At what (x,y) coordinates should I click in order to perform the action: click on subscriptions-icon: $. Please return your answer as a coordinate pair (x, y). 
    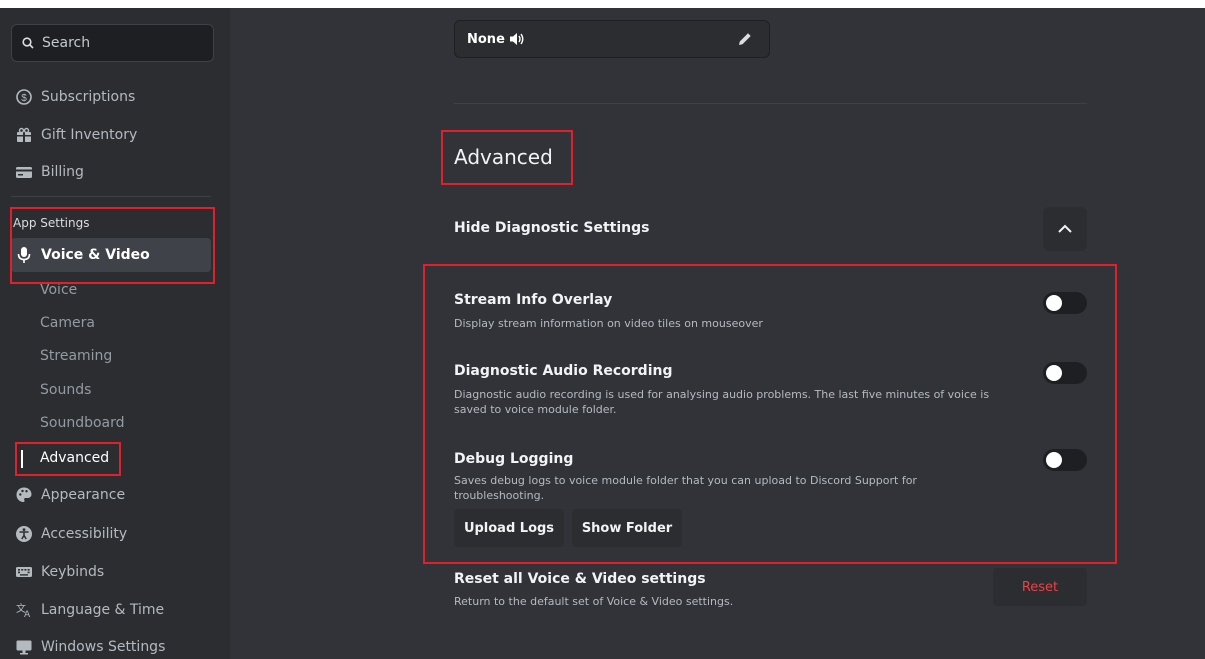
    Looking at the image, I should click on (24, 97).